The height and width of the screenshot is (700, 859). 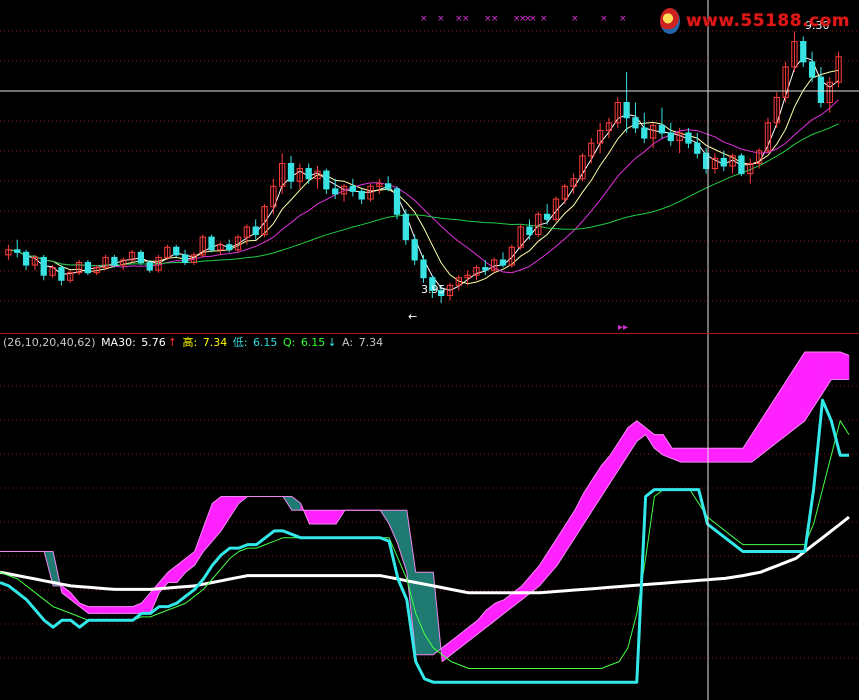 I want to click on logo-mark-icon, so click(x=670, y=21).